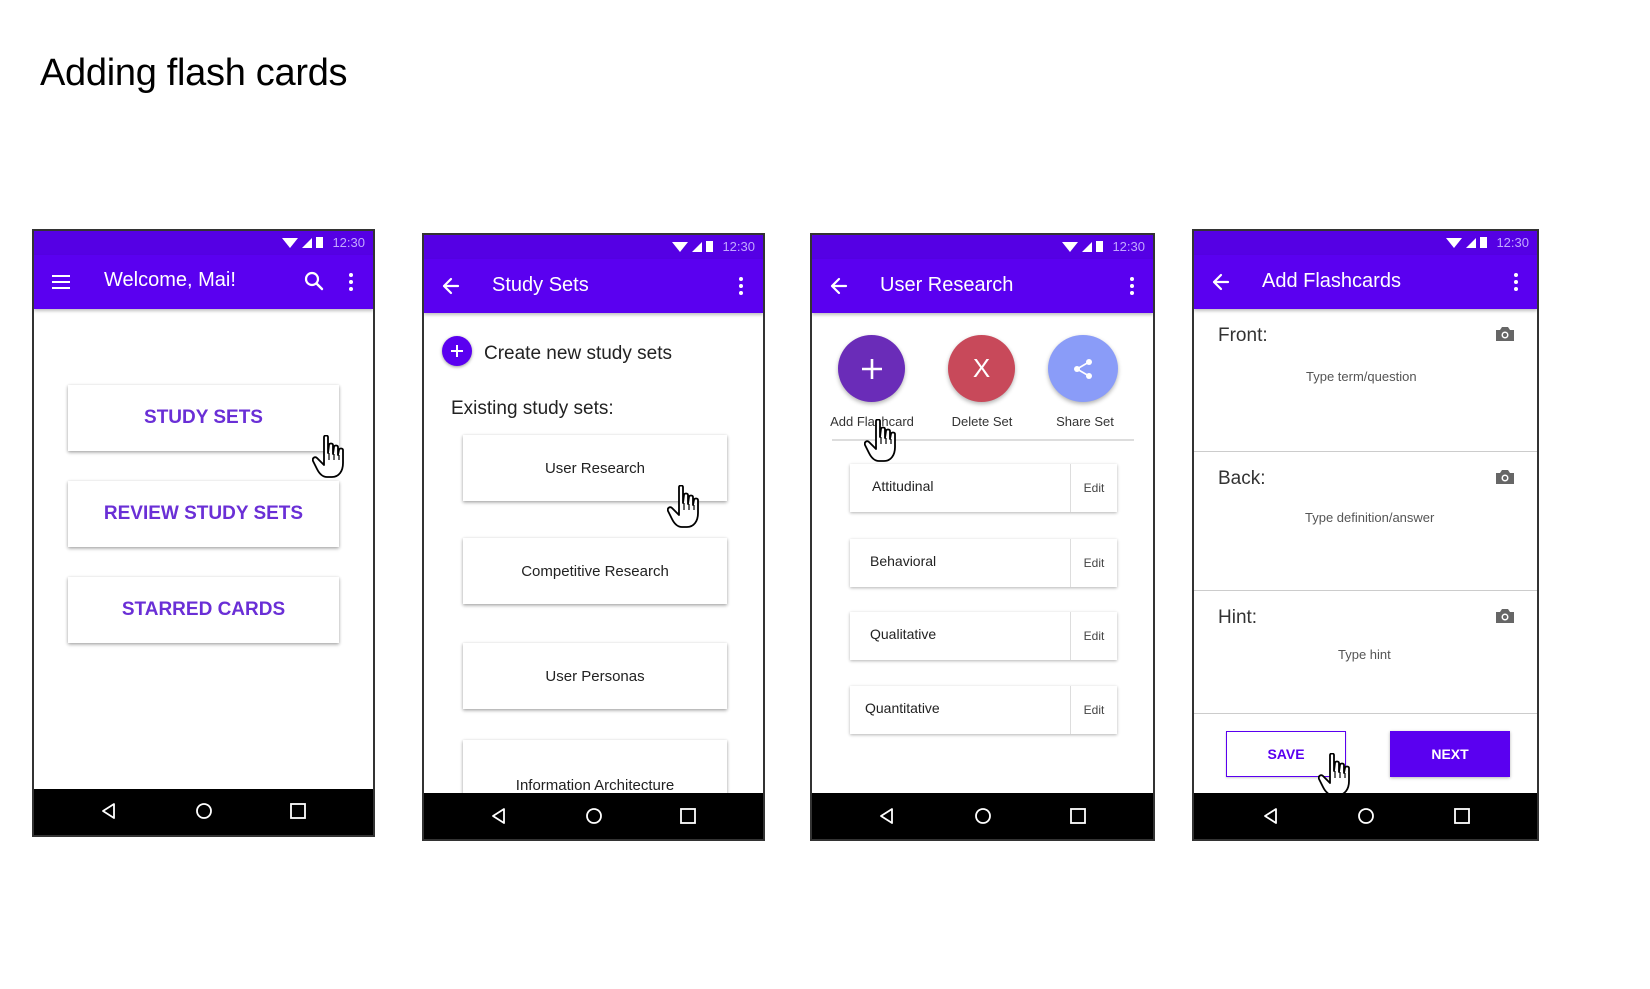 The image size is (1650, 989). What do you see at coordinates (1243, 335) in the screenshot?
I see `front-label: Front:` at bounding box center [1243, 335].